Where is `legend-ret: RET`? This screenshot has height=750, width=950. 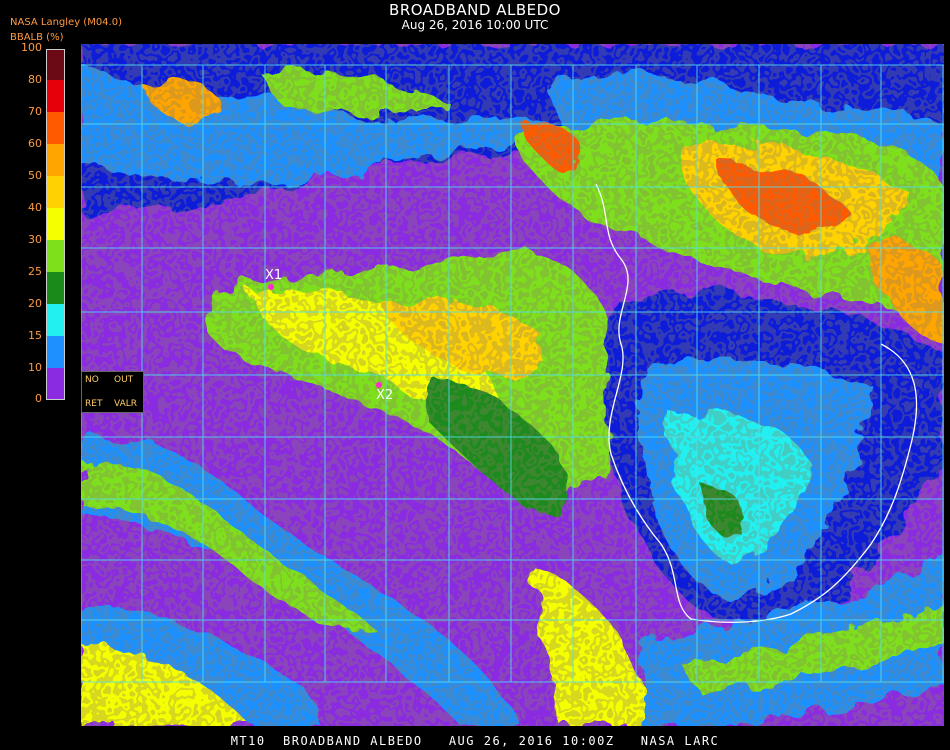
legend-ret: RET is located at coordinates (94, 404).